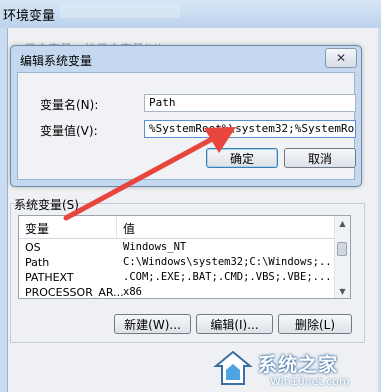 The image size is (381, 392). Describe the element at coordinates (342, 249) in the screenshot. I see `scroll-thumb` at that location.